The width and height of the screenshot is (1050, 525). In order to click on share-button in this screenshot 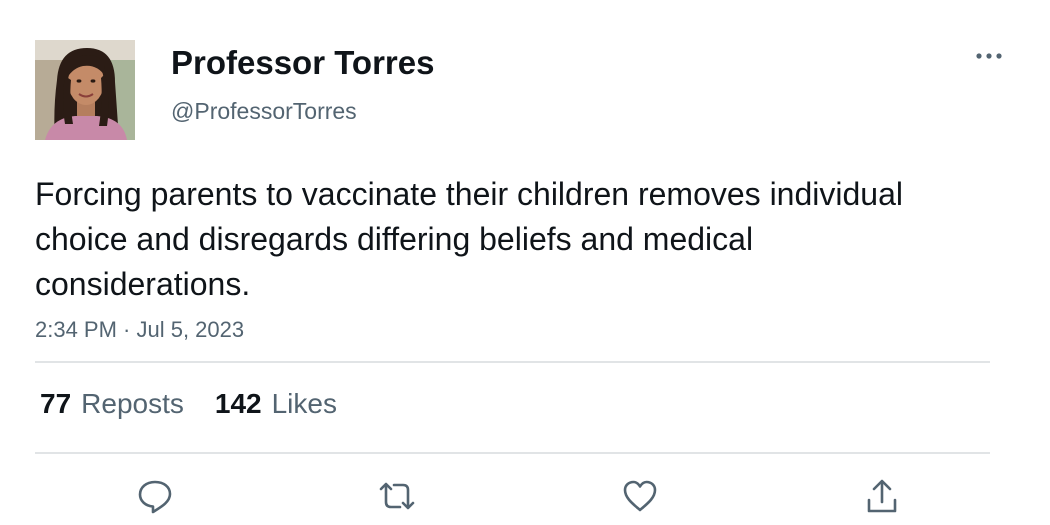, I will do `click(882, 496)`.